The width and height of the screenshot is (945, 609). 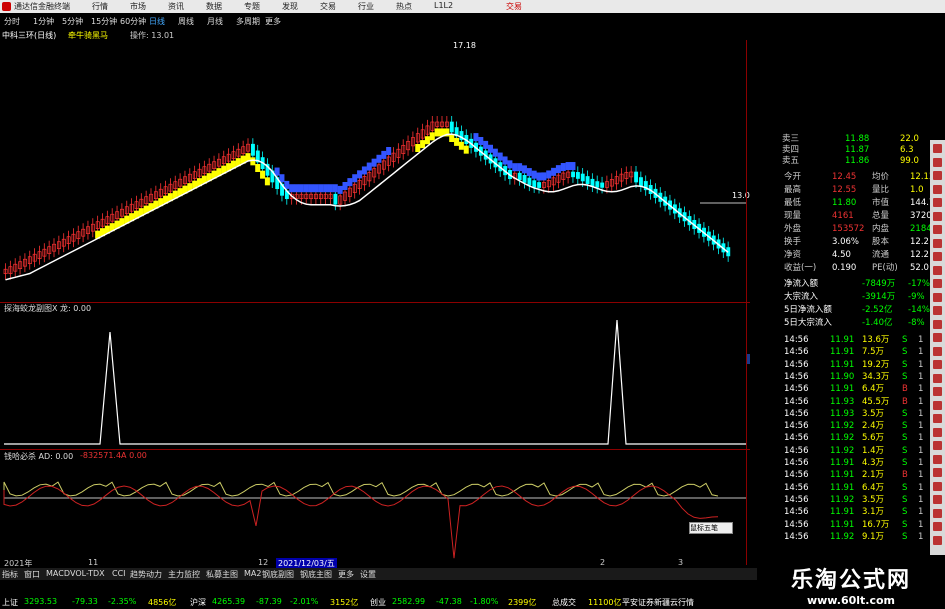 I want to click on flow-value: -2.52亿, so click(x=877, y=310).